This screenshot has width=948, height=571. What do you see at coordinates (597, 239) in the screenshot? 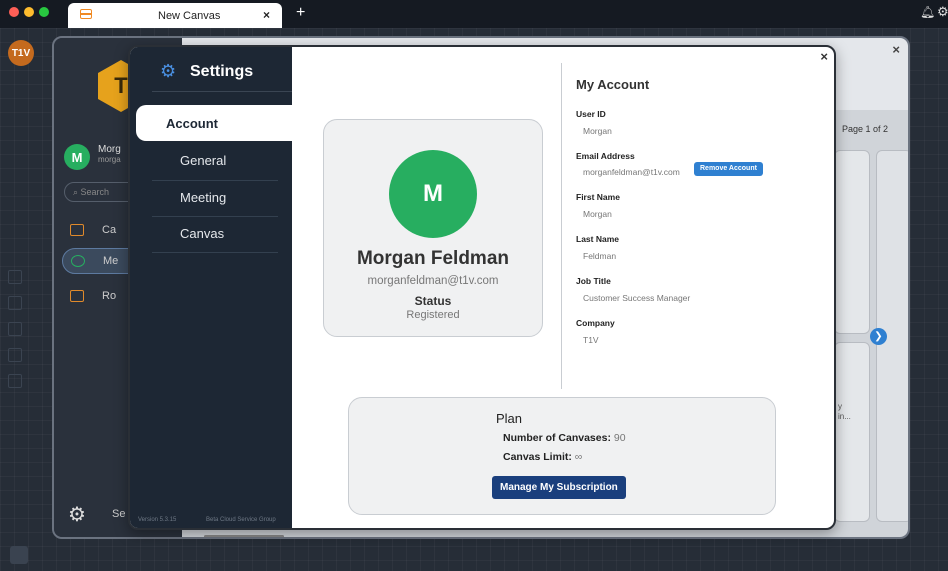
I see `field-label: Last Name` at bounding box center [597, 239].